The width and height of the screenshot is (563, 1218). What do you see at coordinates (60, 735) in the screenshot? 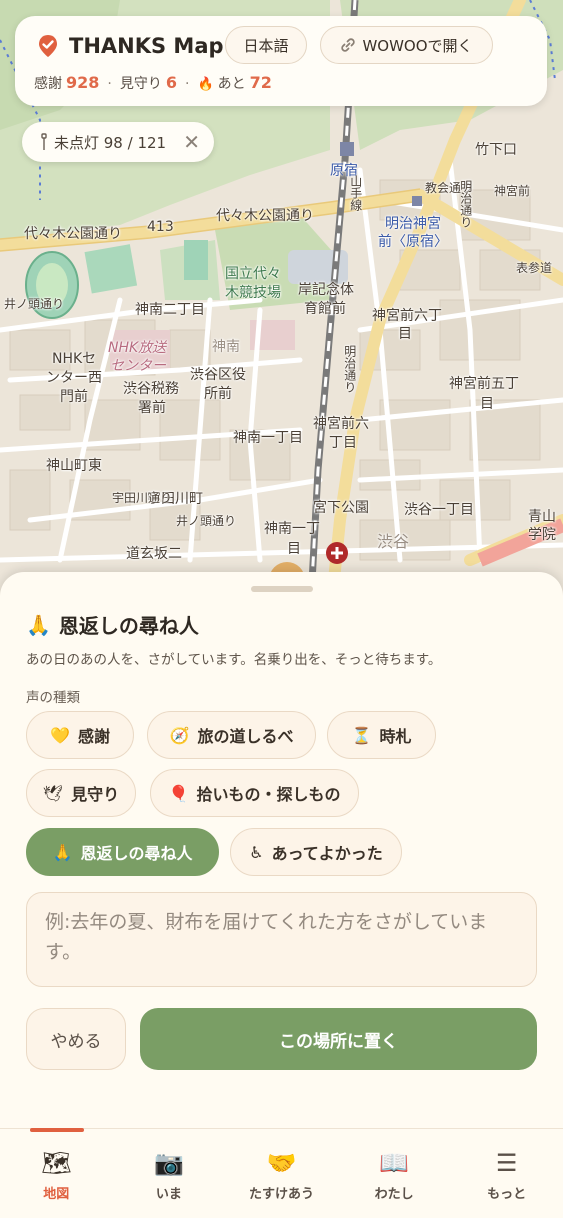
I see `heart-icon: 💛` at bounding box center [60, 735].